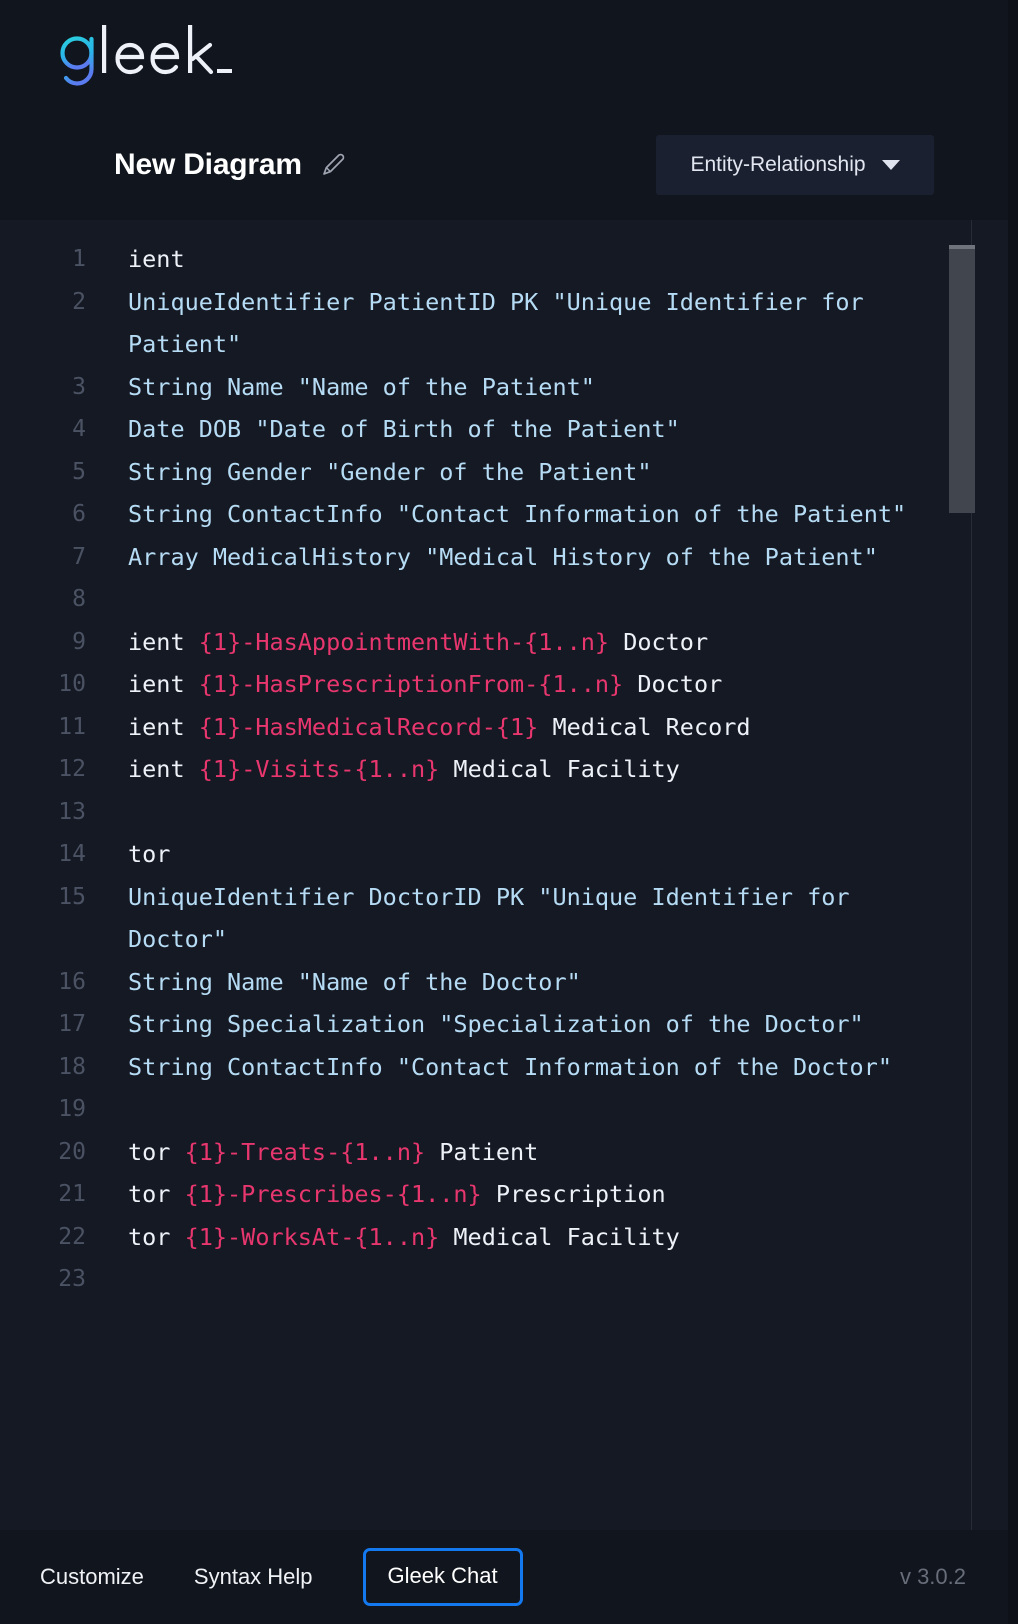  Describe the element at coordinates (72, 769) in the screenshot. I see `line-number: 12` at that location.